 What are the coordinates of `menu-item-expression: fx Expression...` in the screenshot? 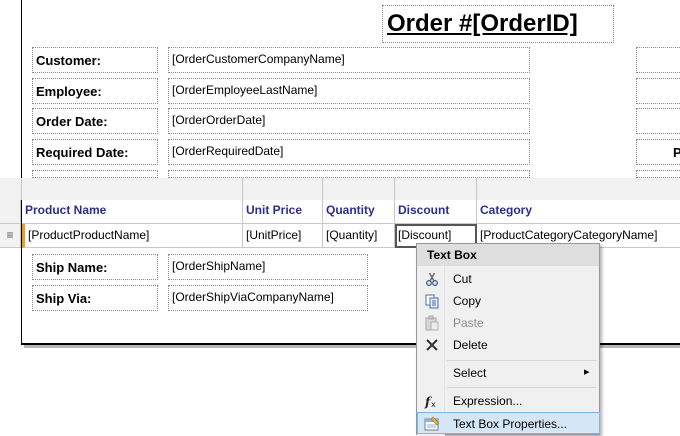 It's located at (509, 401).